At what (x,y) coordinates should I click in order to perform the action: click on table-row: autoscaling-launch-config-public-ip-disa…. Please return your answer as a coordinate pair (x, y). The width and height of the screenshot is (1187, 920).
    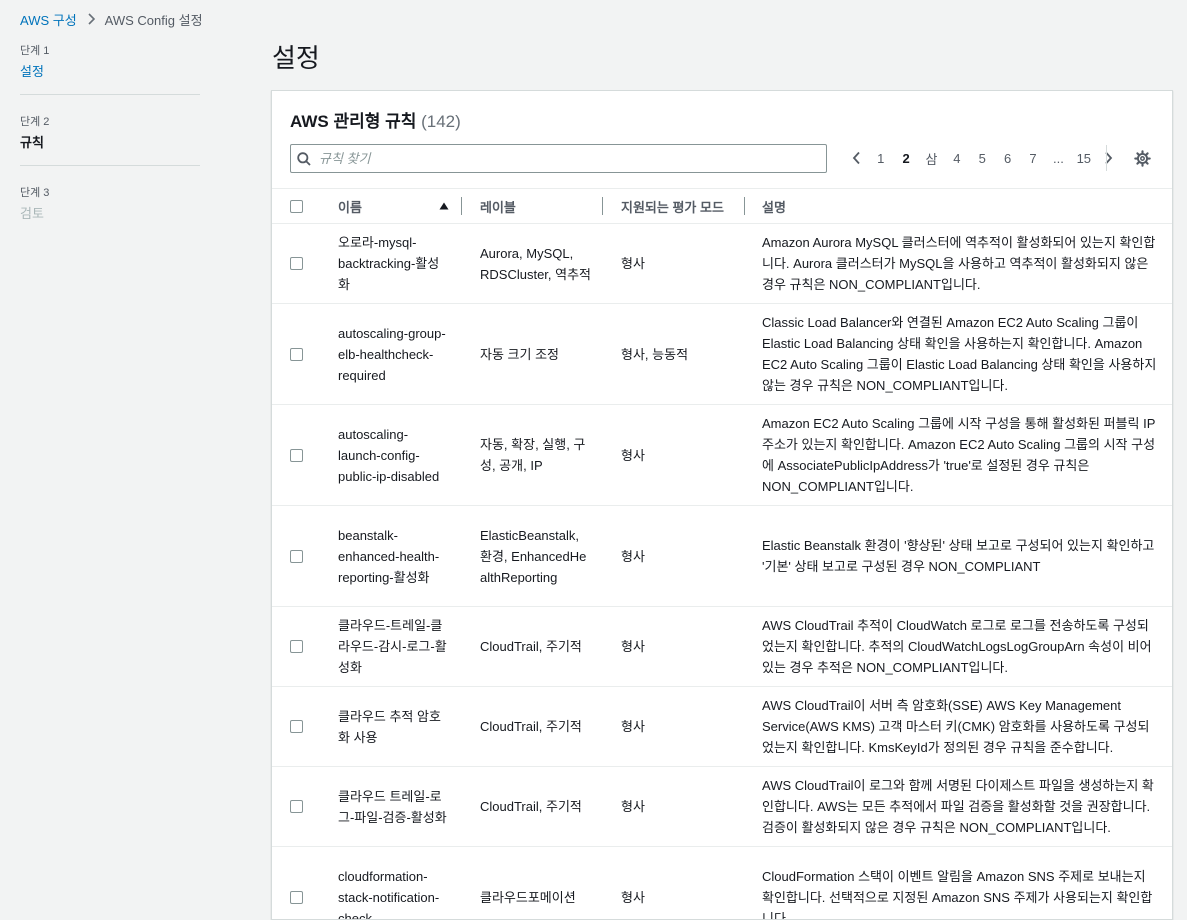
    Looking at the image, I should click on (722, 455).